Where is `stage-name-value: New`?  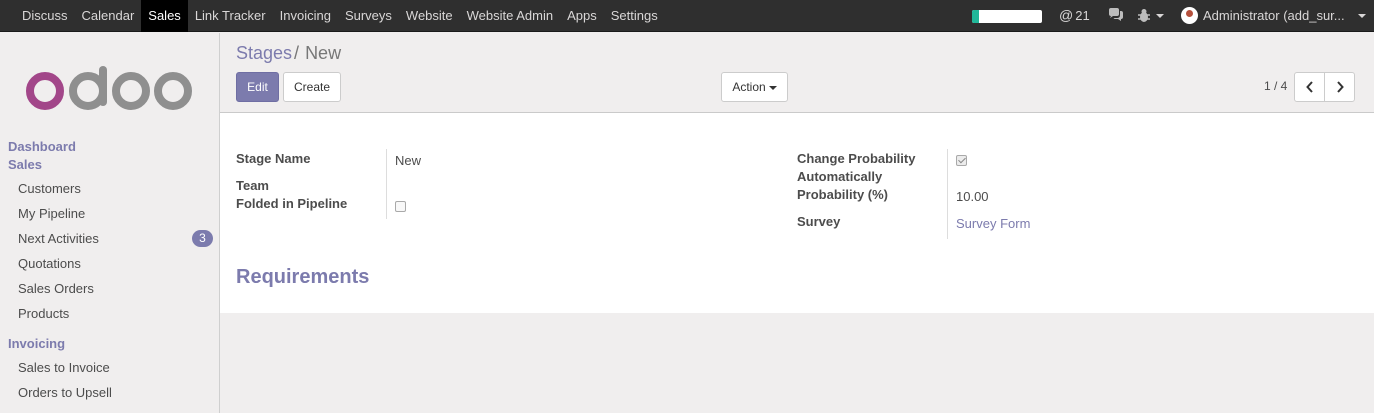 stage-name-value: New is located at coordinates (408, 160).